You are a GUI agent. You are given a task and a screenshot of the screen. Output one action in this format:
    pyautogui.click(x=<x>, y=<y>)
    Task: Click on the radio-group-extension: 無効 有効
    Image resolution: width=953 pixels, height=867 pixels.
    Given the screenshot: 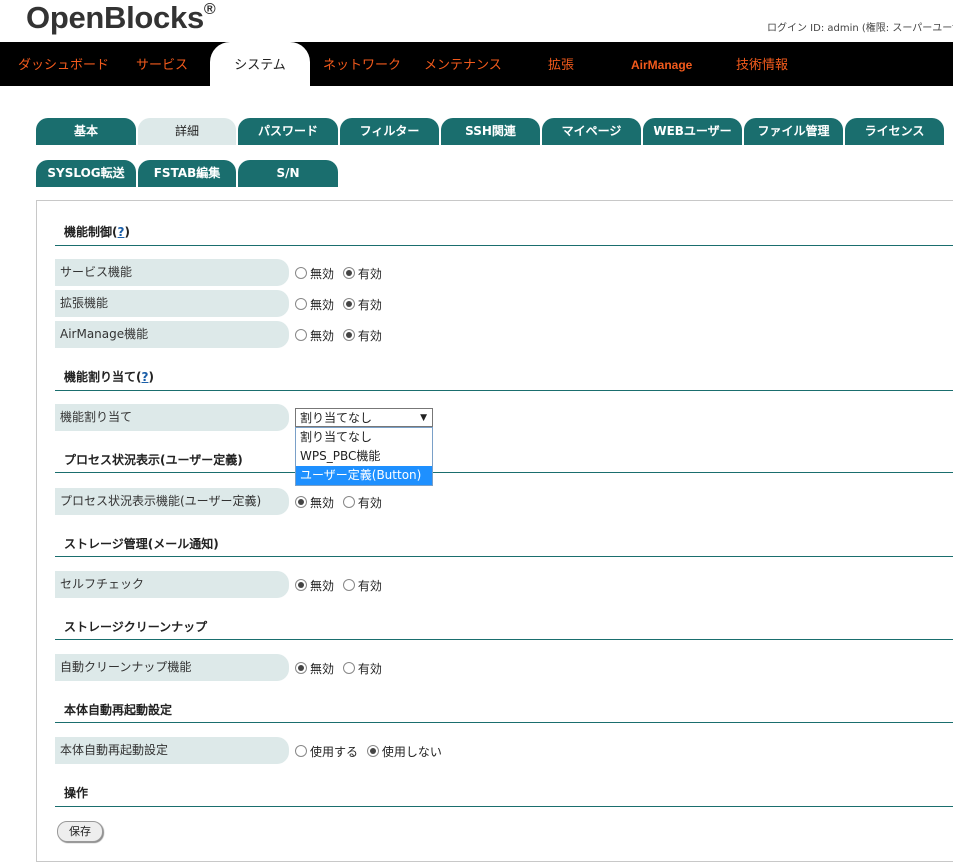 What is the action you would take?
    pyautogui.click(x=341, y=304)
    